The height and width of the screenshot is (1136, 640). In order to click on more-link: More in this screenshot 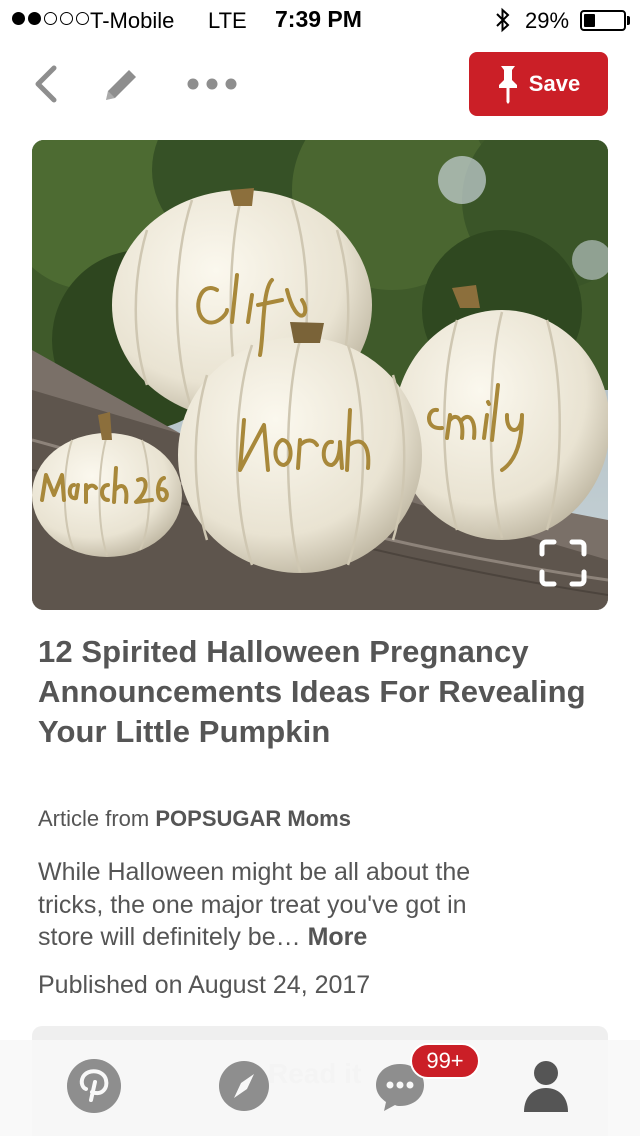, I will do `click(338, 937)`.